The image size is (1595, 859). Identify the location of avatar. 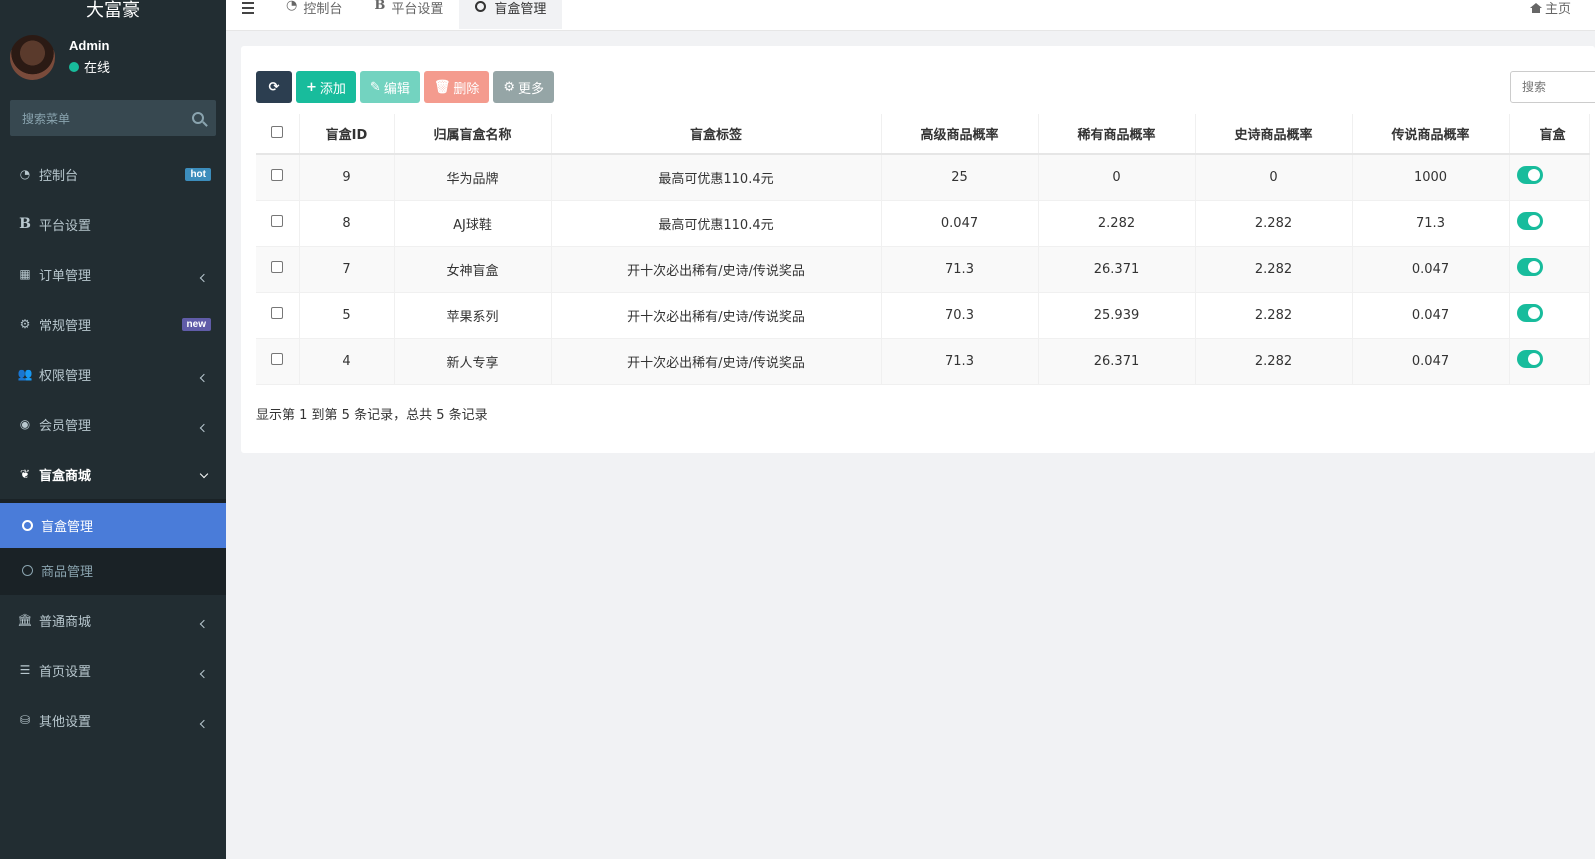
(32, 57).